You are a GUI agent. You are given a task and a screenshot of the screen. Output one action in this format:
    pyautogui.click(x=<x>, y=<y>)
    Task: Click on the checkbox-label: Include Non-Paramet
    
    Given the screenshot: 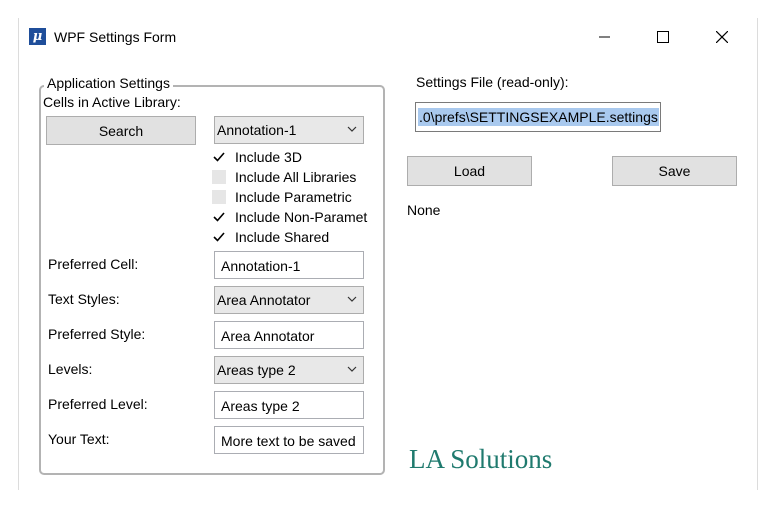 What is the action you would take?
    pyautogui.click(x=301, y=217)
    